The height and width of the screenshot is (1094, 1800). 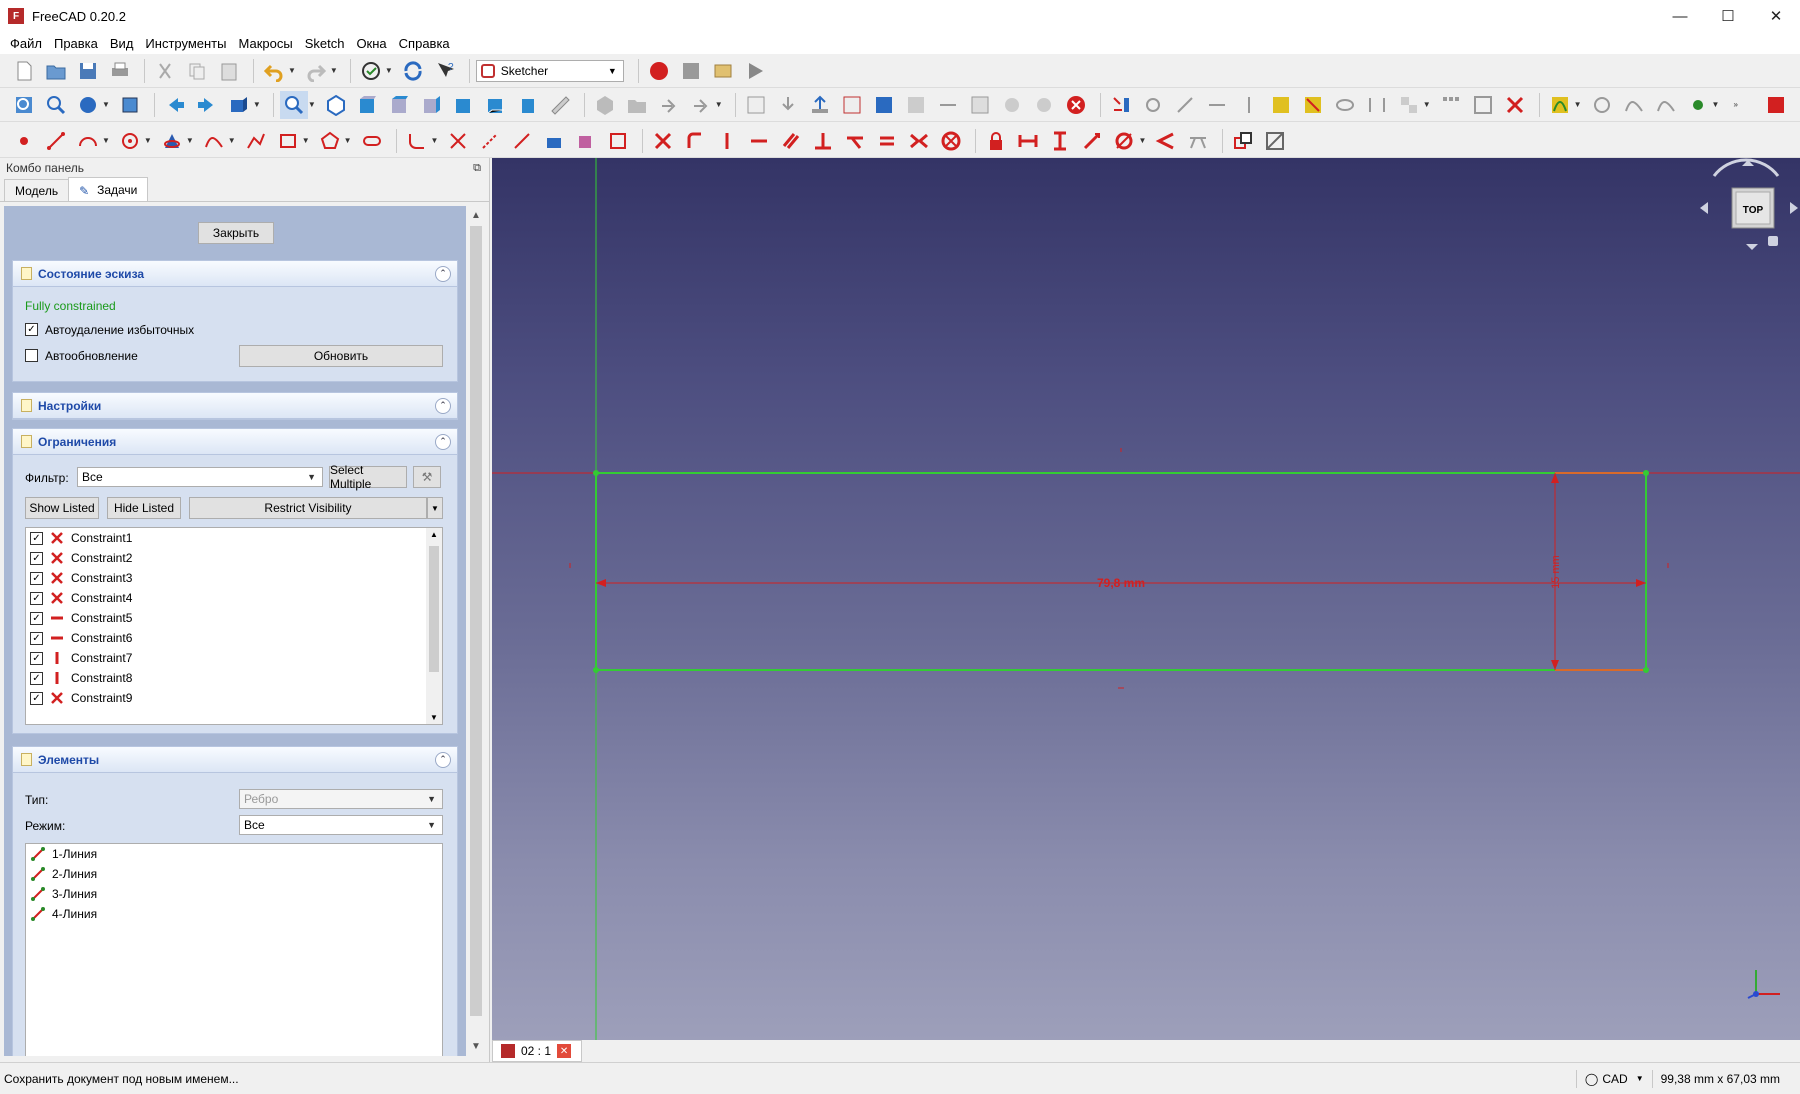 What do you see at coordinates (1427, 104) in the screenshot?
I see `clone-dropdown-icon: ▼` at bounding box center [1427, 104].